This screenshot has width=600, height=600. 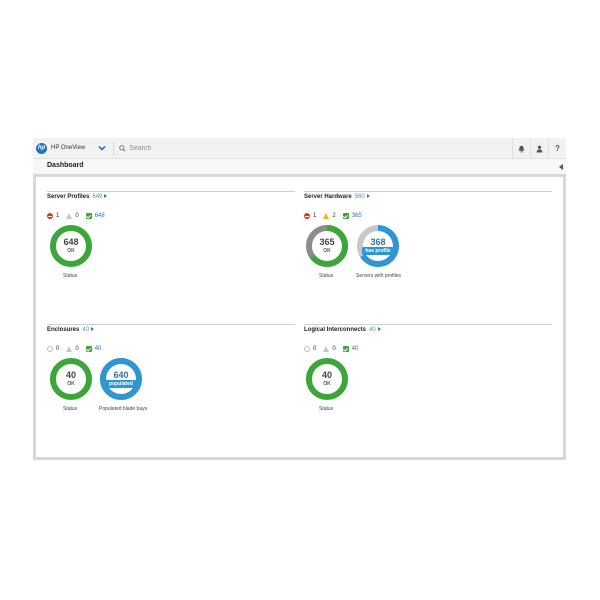 What do you see at coordinates (335, 330) in the screenshot?
I see `panel-title: Logical Interconnects` at bounding box center [335, 330].